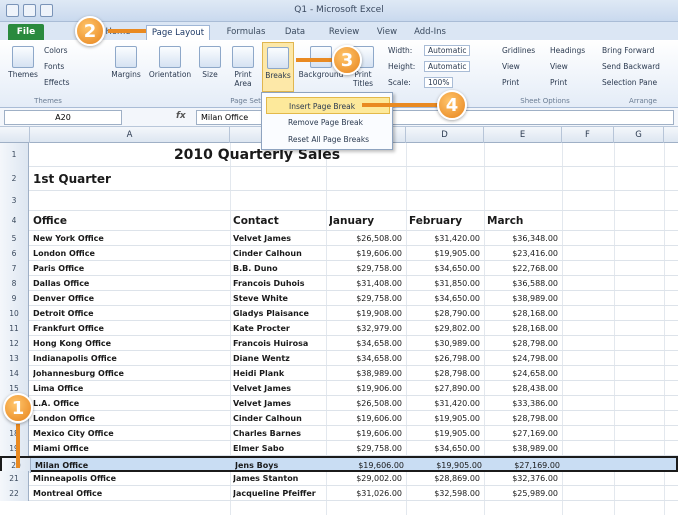  Describe the element at coordinates (445, 403) in the screenshot. I see `cell-february: $31,420.00` at that location.